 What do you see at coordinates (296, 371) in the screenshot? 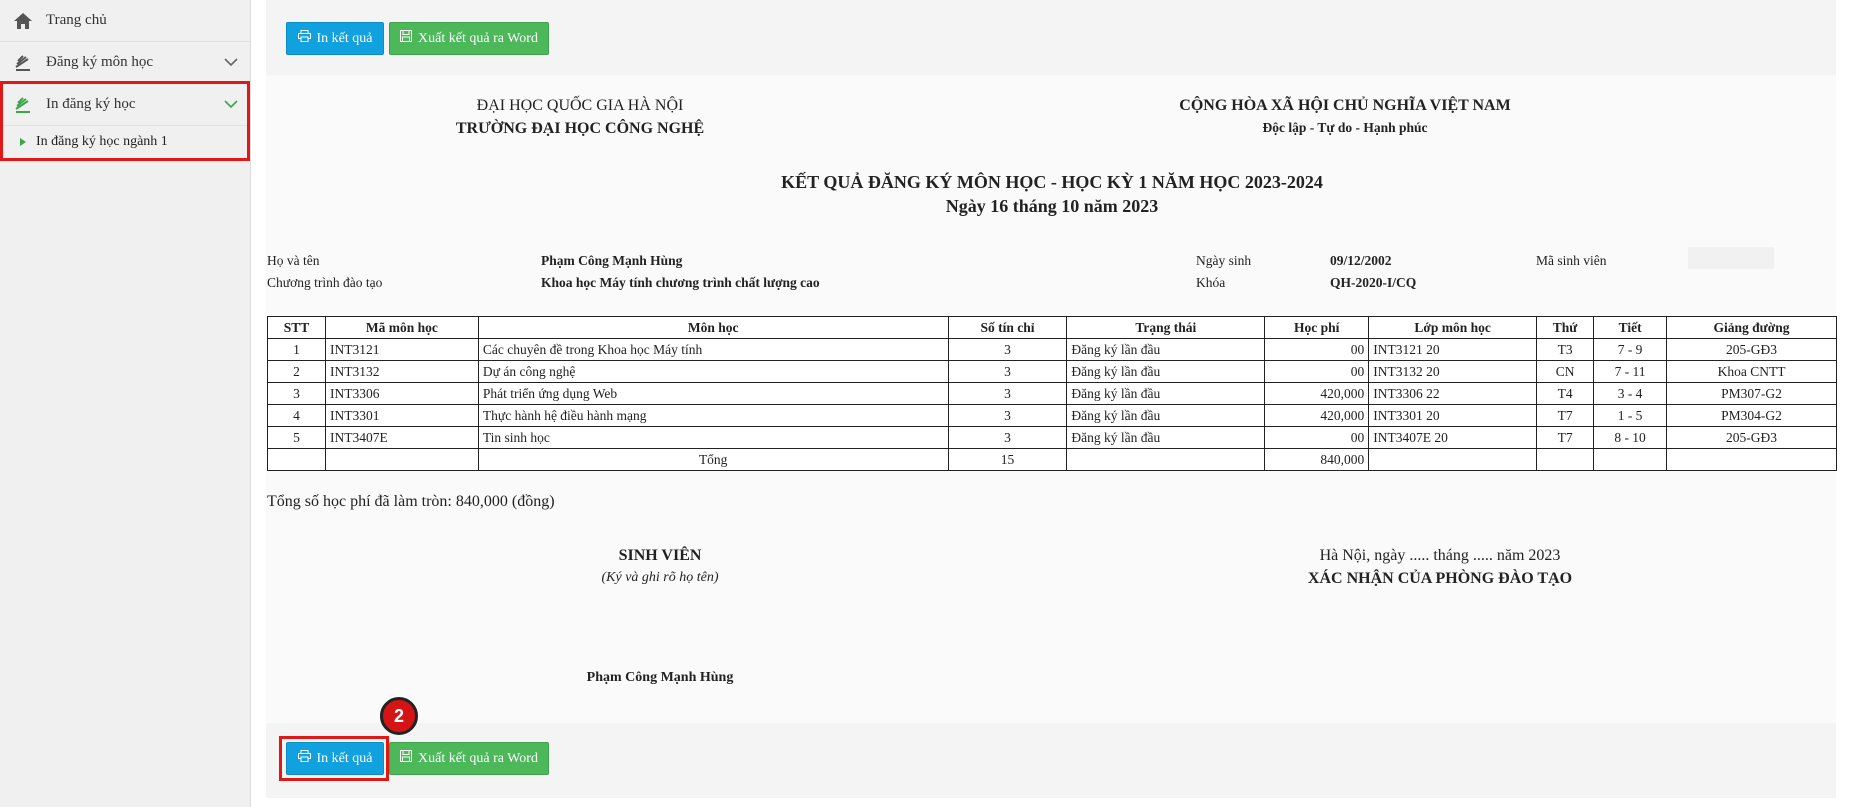
I see `table-cell: 2` at bounding box center [296, 371].